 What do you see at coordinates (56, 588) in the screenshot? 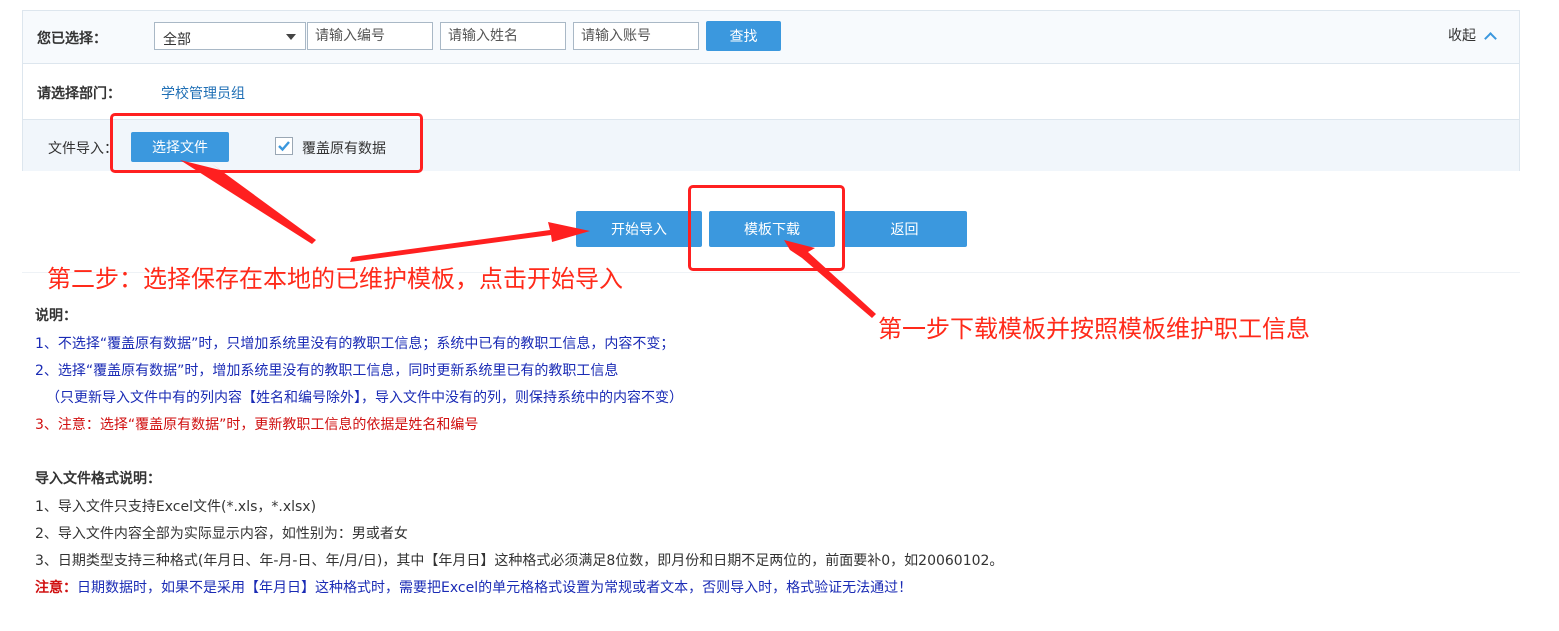
I see `format-warning-label: 注意：` at bounding box center [56, 588].